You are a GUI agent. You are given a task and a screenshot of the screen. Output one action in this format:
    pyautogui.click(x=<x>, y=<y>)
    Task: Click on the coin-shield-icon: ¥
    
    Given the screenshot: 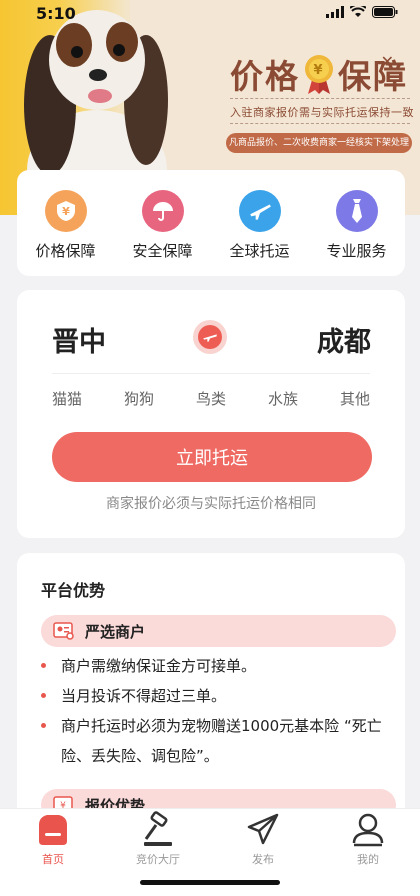 What is the action you would take?
    pyautogui.click(x=65, y=211)
    